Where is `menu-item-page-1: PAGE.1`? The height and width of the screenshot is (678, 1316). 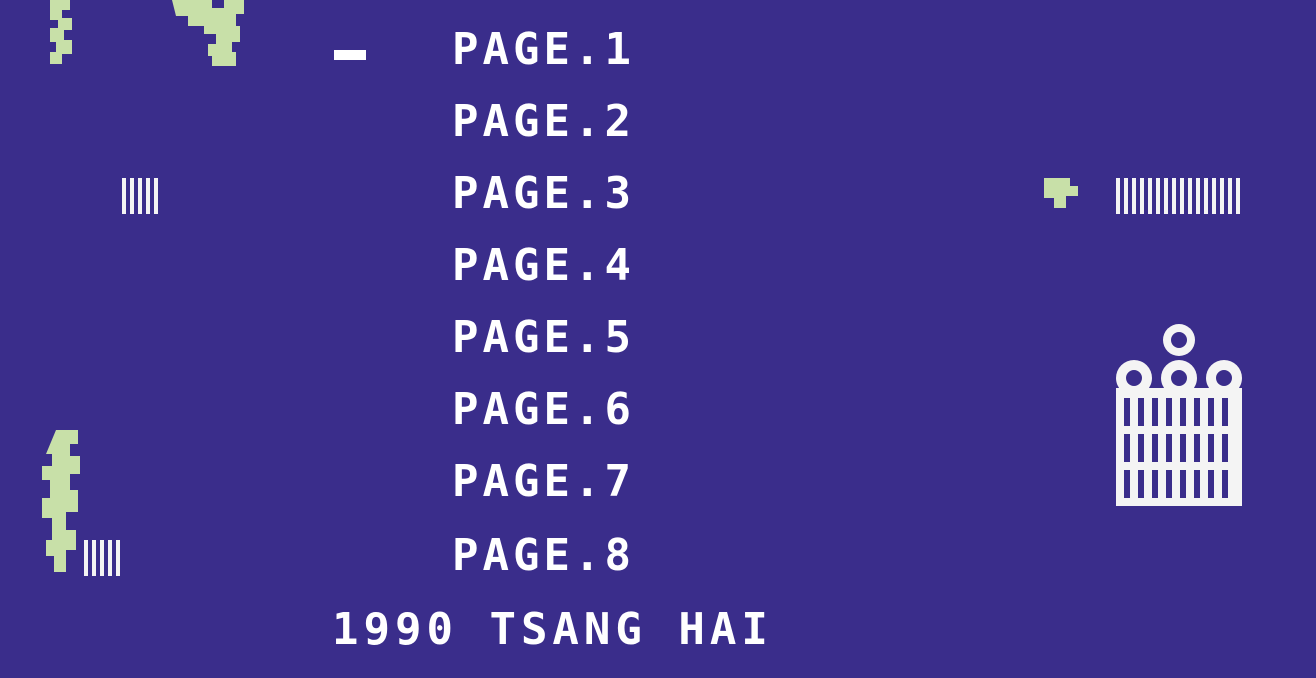 menu-item-page-1: PAGE.1 is located at coordinates (543, 50).